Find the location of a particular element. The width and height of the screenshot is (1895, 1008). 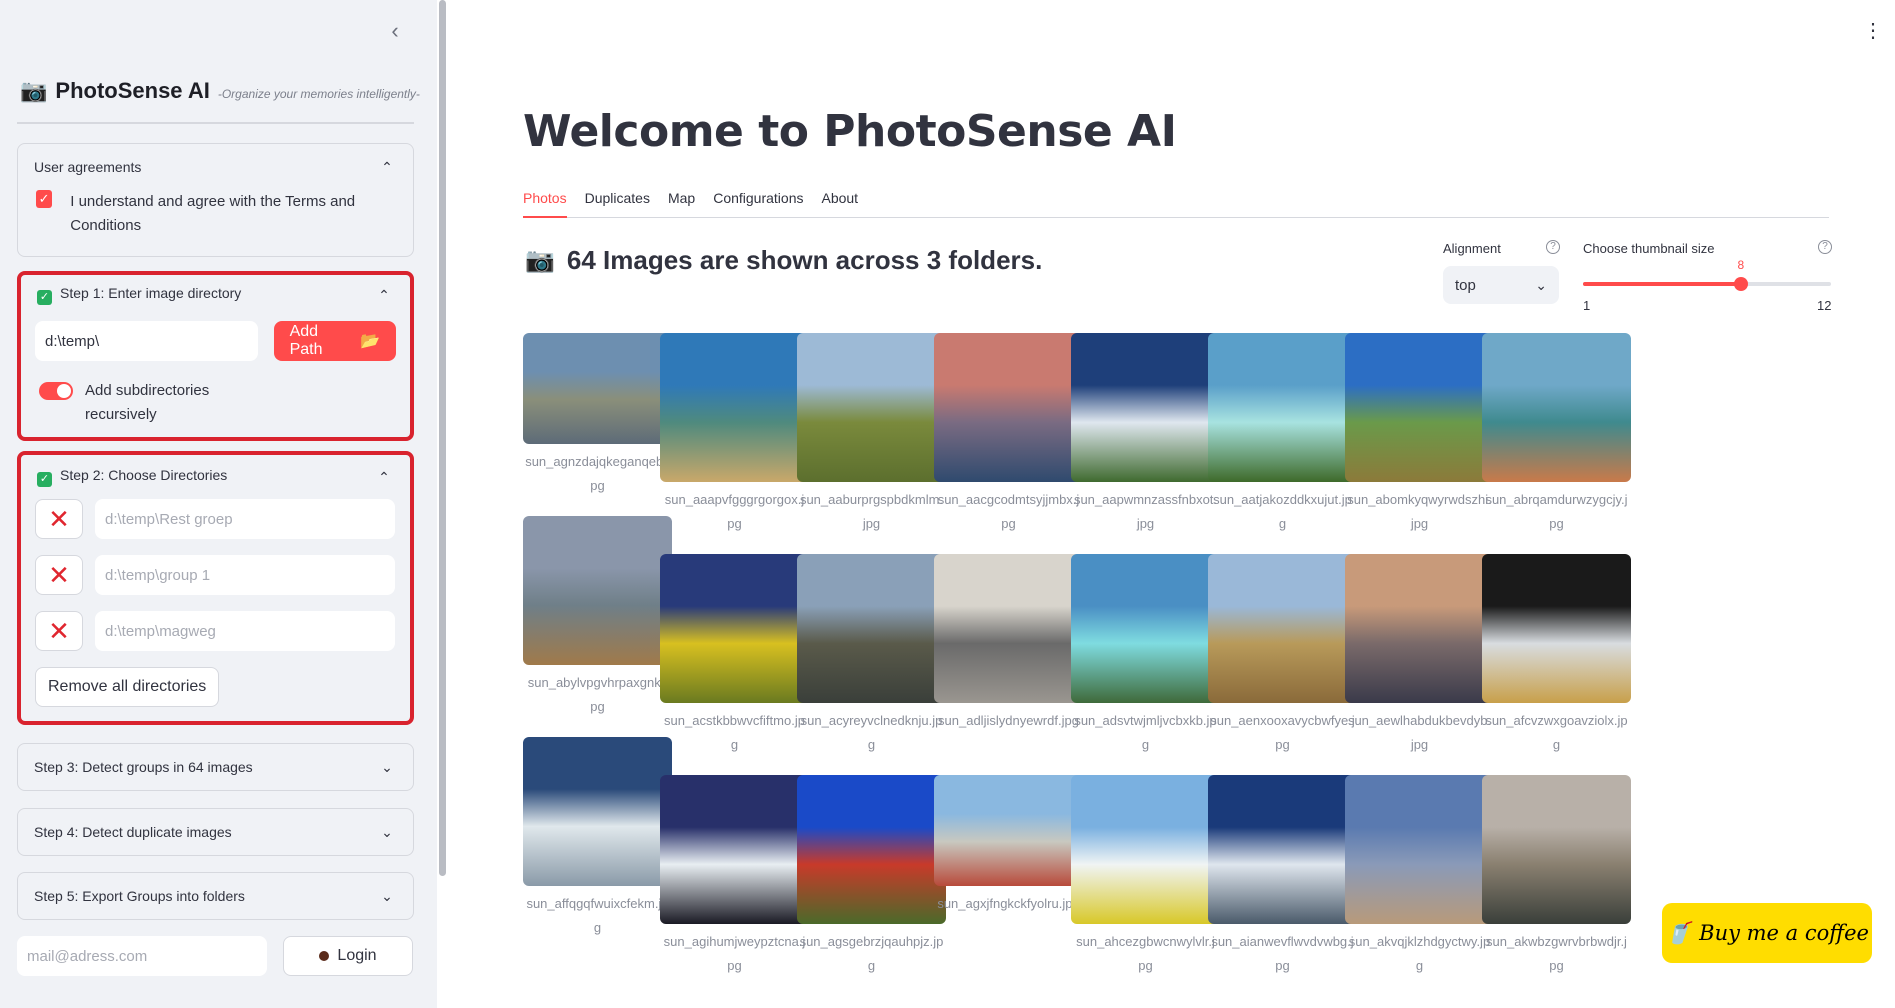

brand-tagline: -Organize your memories intelligently- is located at coordinates (318, 94).